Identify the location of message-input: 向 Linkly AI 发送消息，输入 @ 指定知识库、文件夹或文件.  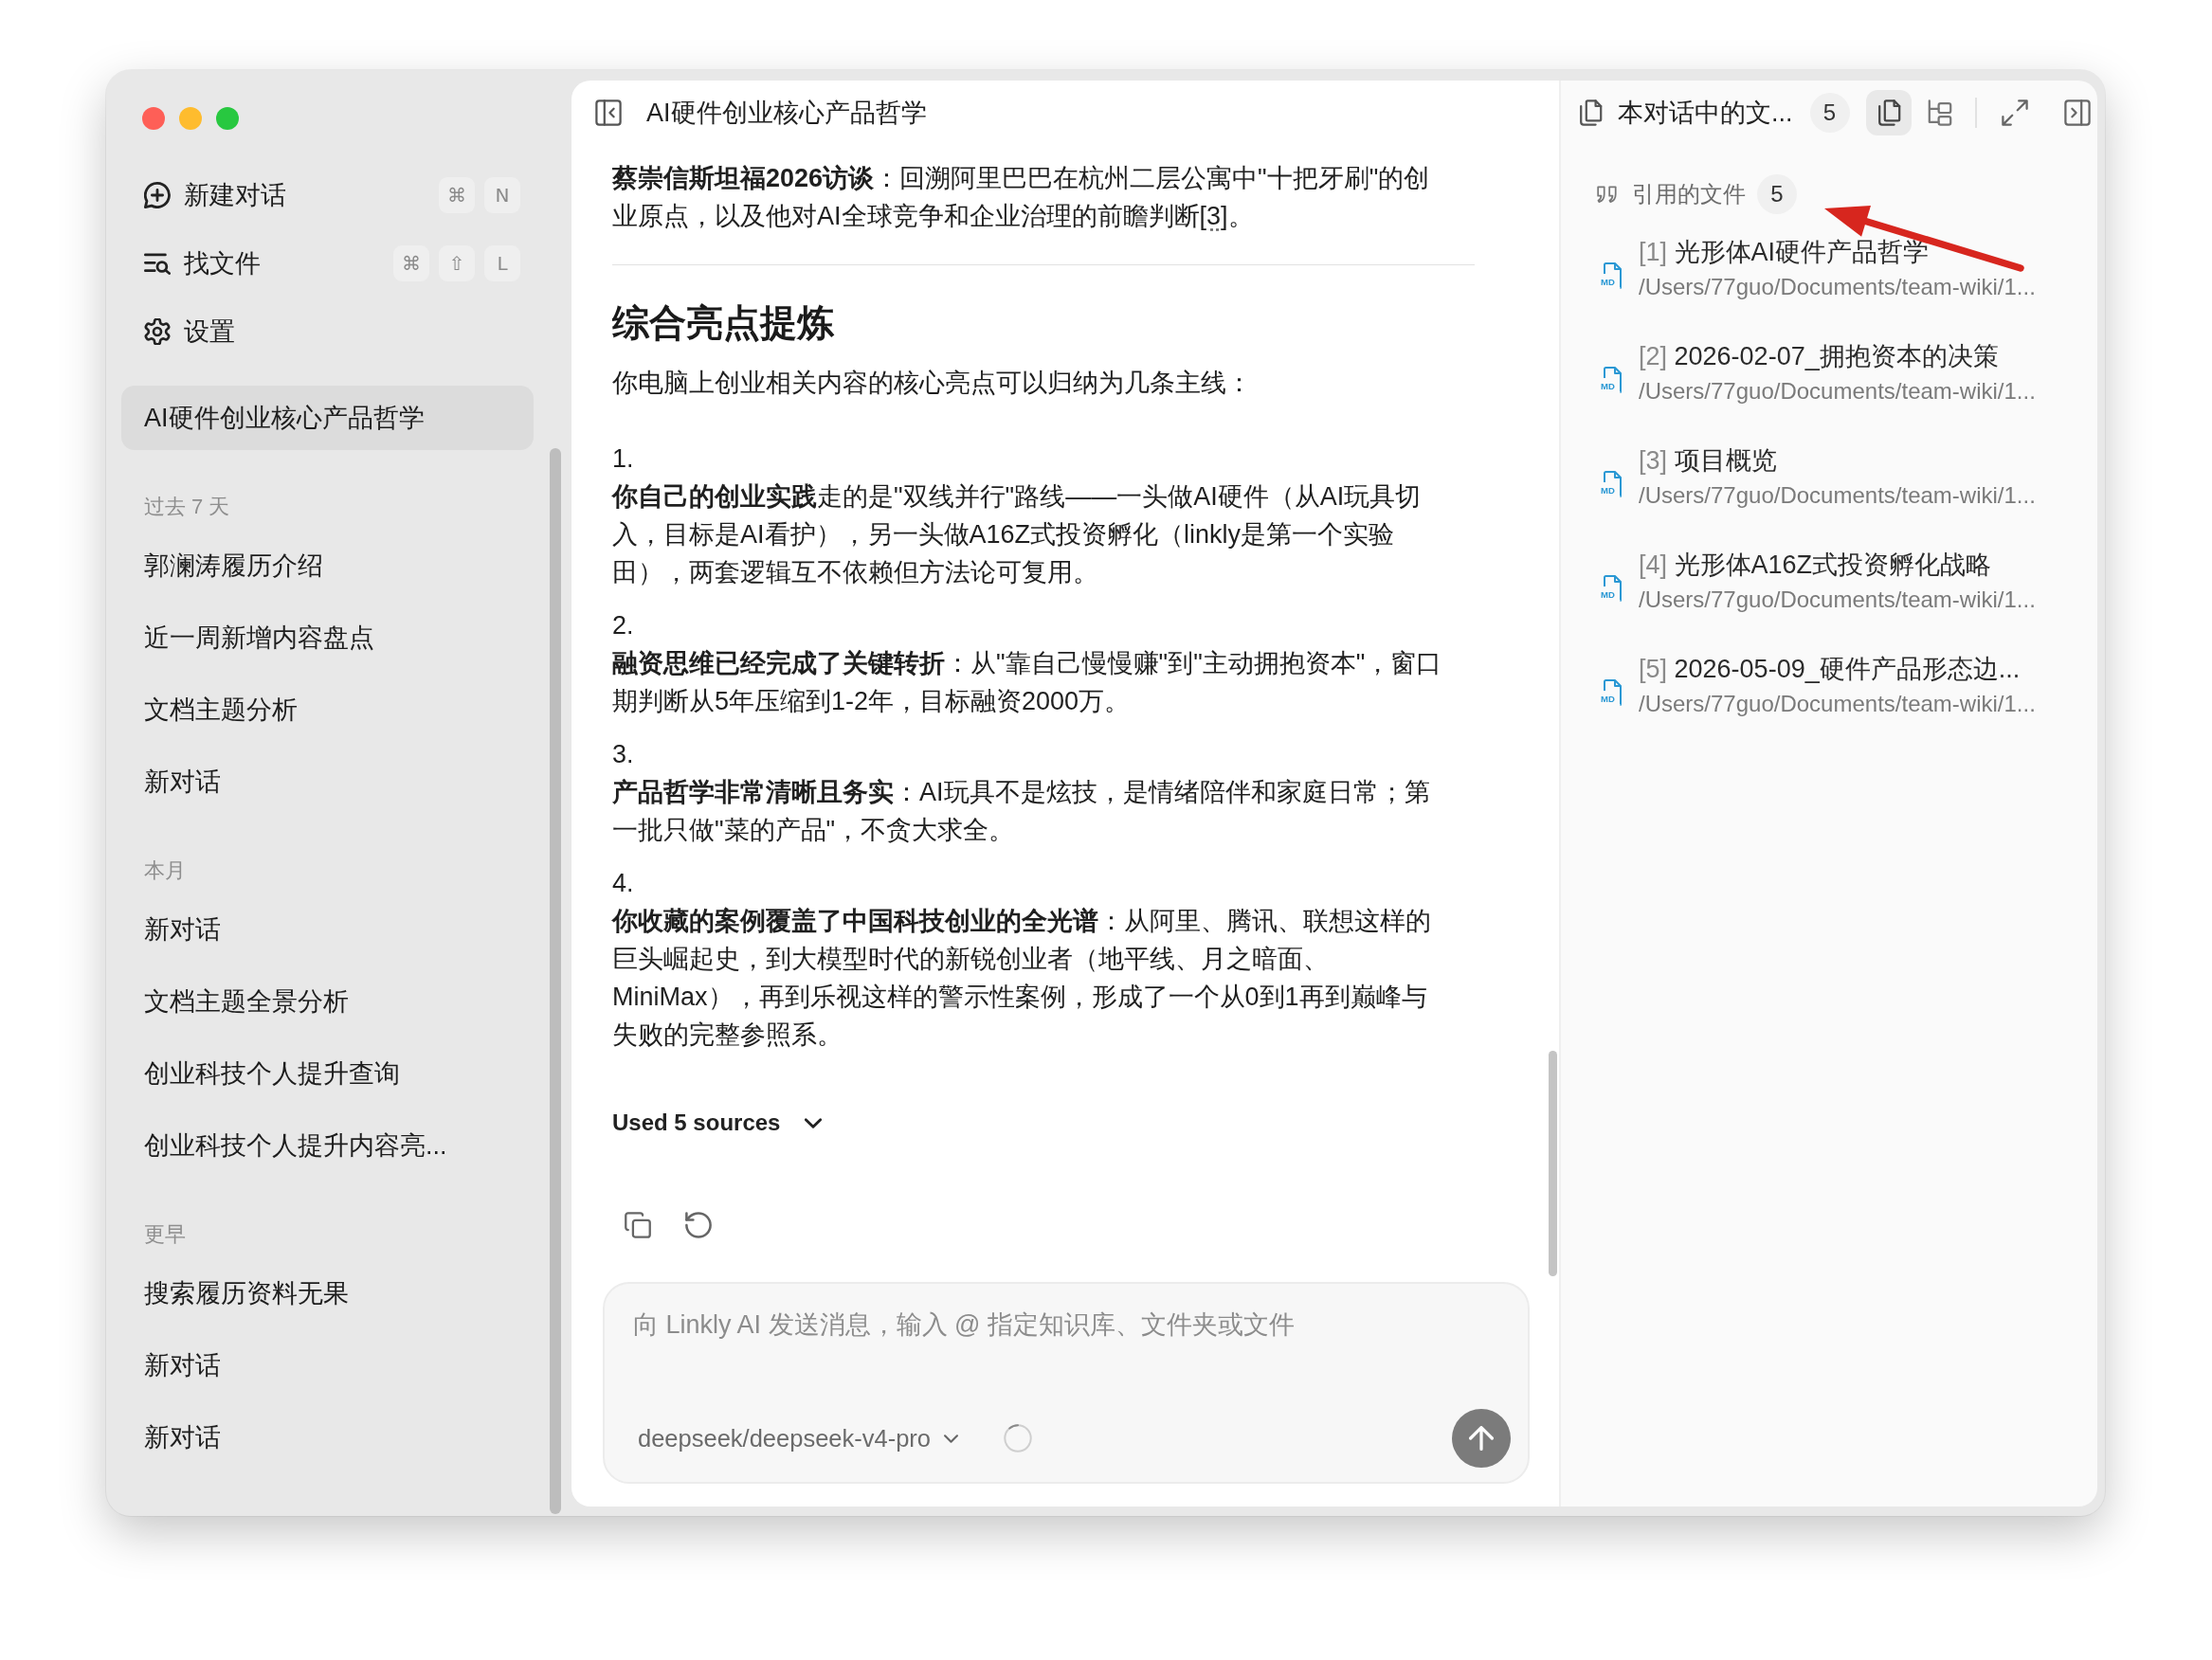
(1067, 1342).